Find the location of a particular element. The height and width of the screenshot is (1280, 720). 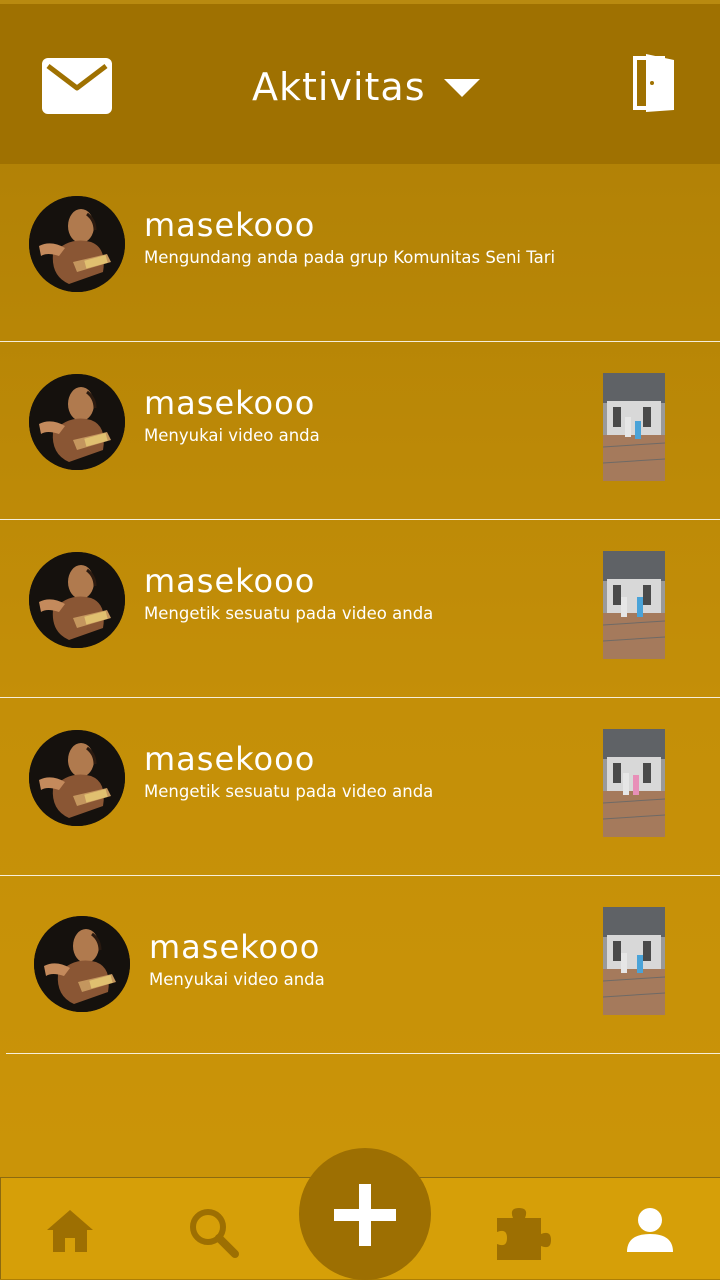

puzzle-icon is located at coordinates (525, 1233).